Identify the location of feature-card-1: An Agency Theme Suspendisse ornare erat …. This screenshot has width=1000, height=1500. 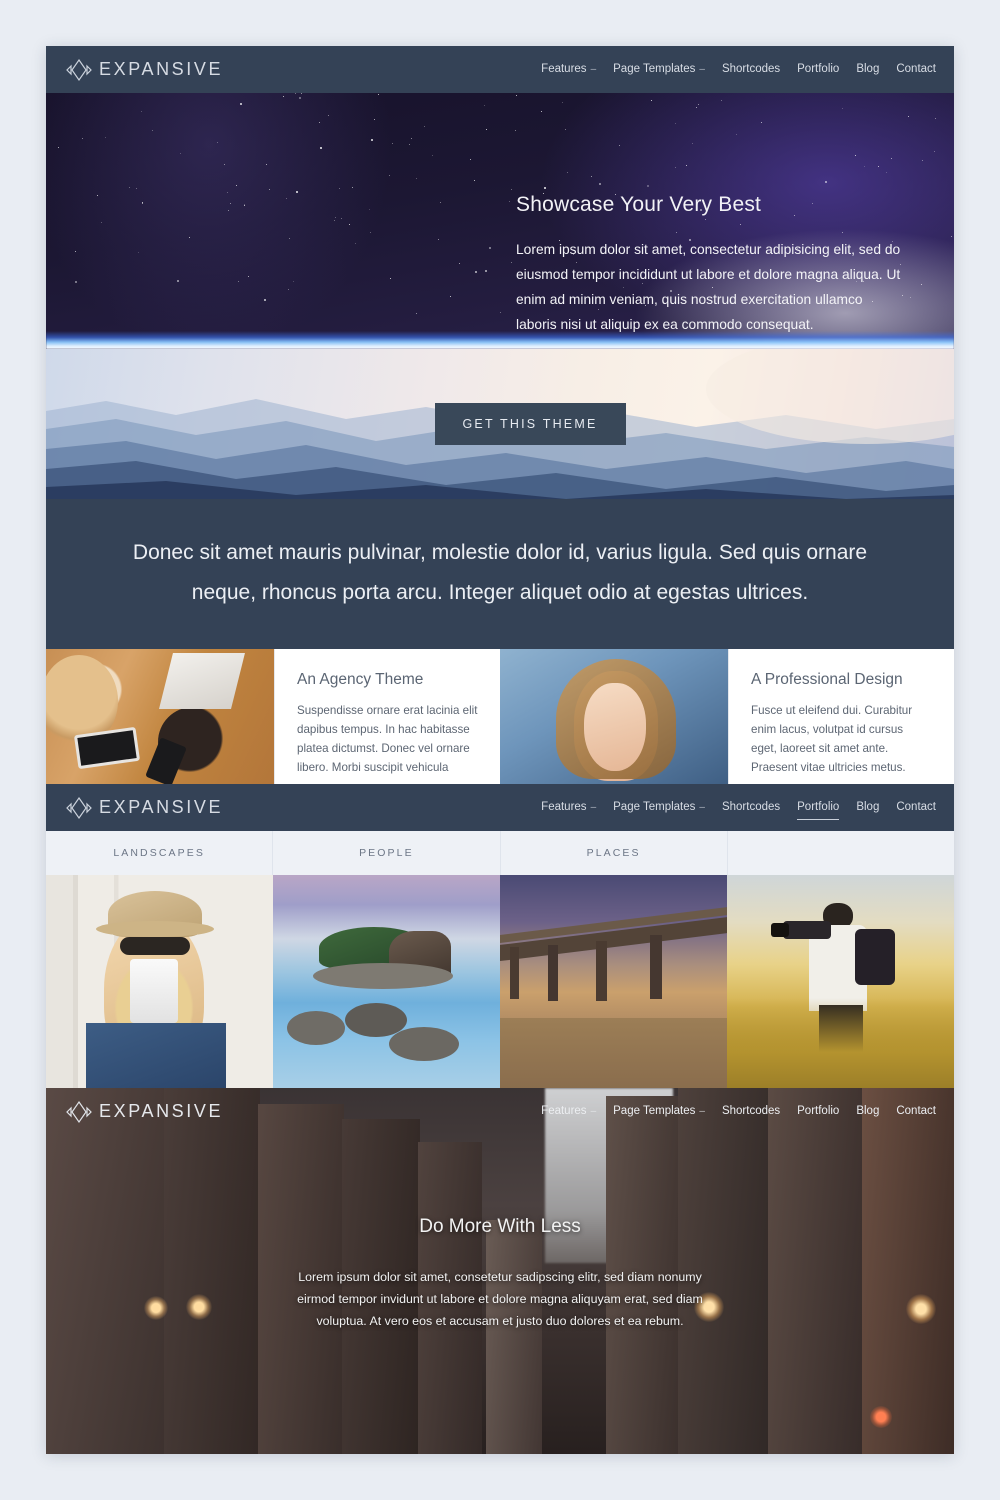
(387, 716).